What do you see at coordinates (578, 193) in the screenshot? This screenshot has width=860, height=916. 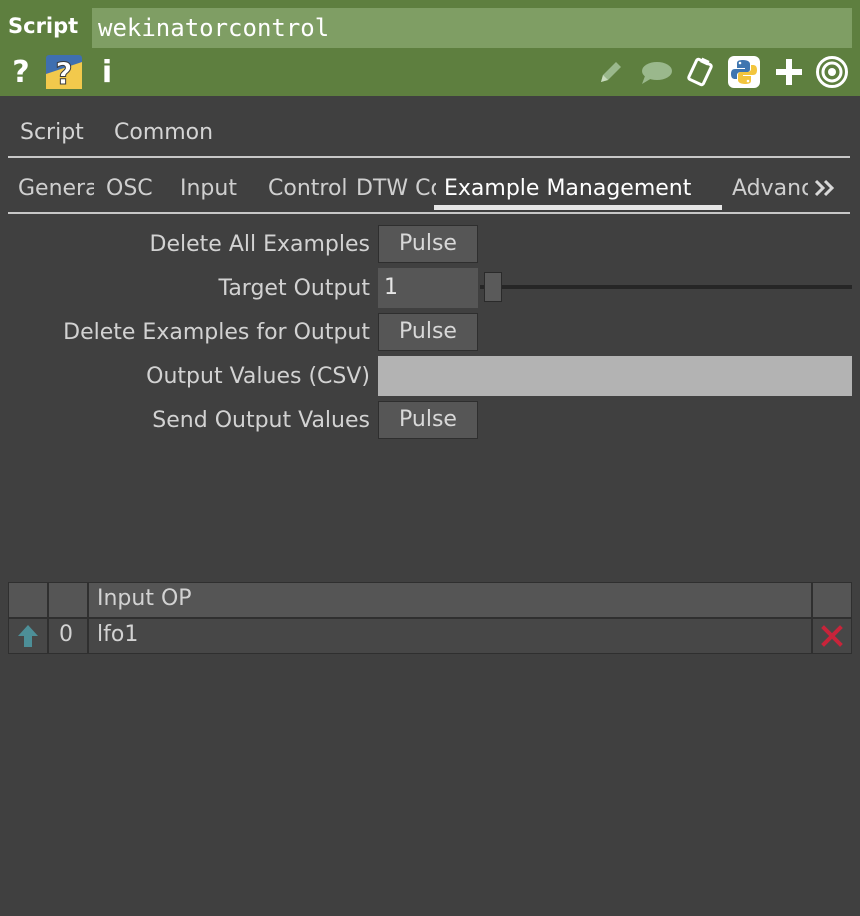 I see `tab-example-management: Example Management` at bounding box center [578, 193].